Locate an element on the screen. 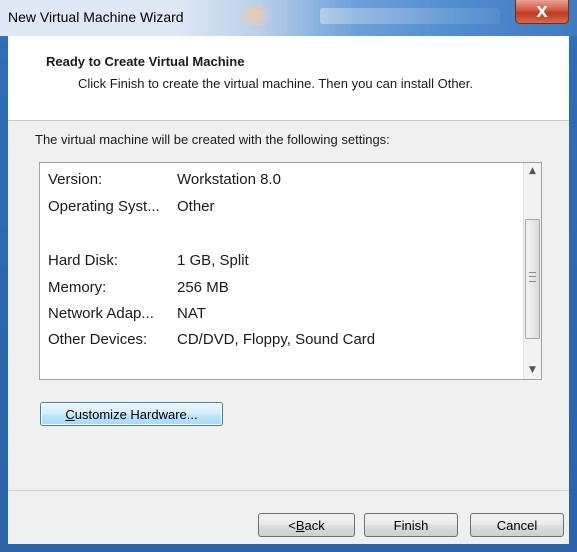 Image resolution: width=577 pixels, height=552 pixels. customize-accel: C is located at coordinates (70, 414).